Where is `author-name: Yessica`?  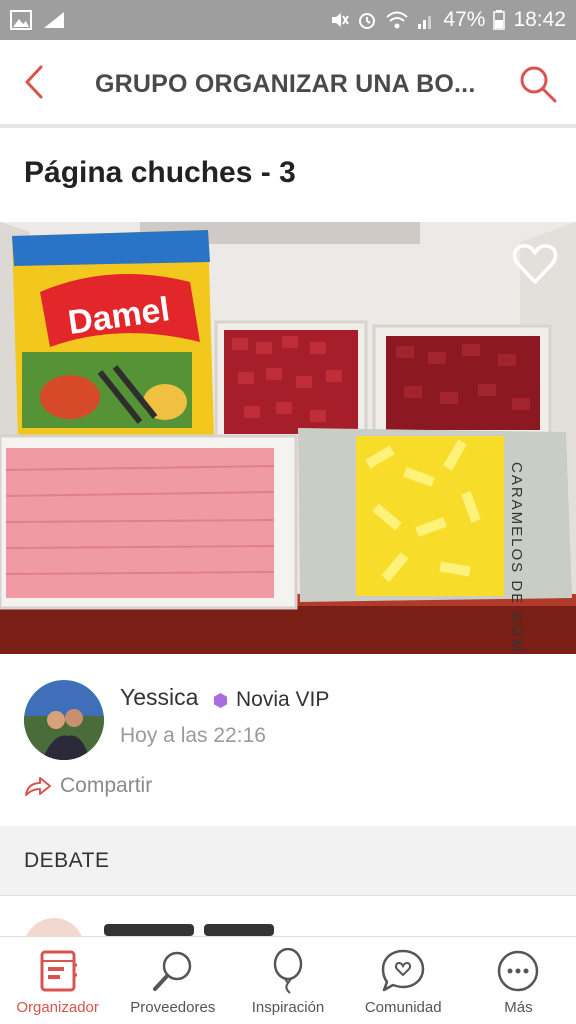
author-name: Yessica is located at coordinates (159, 697).